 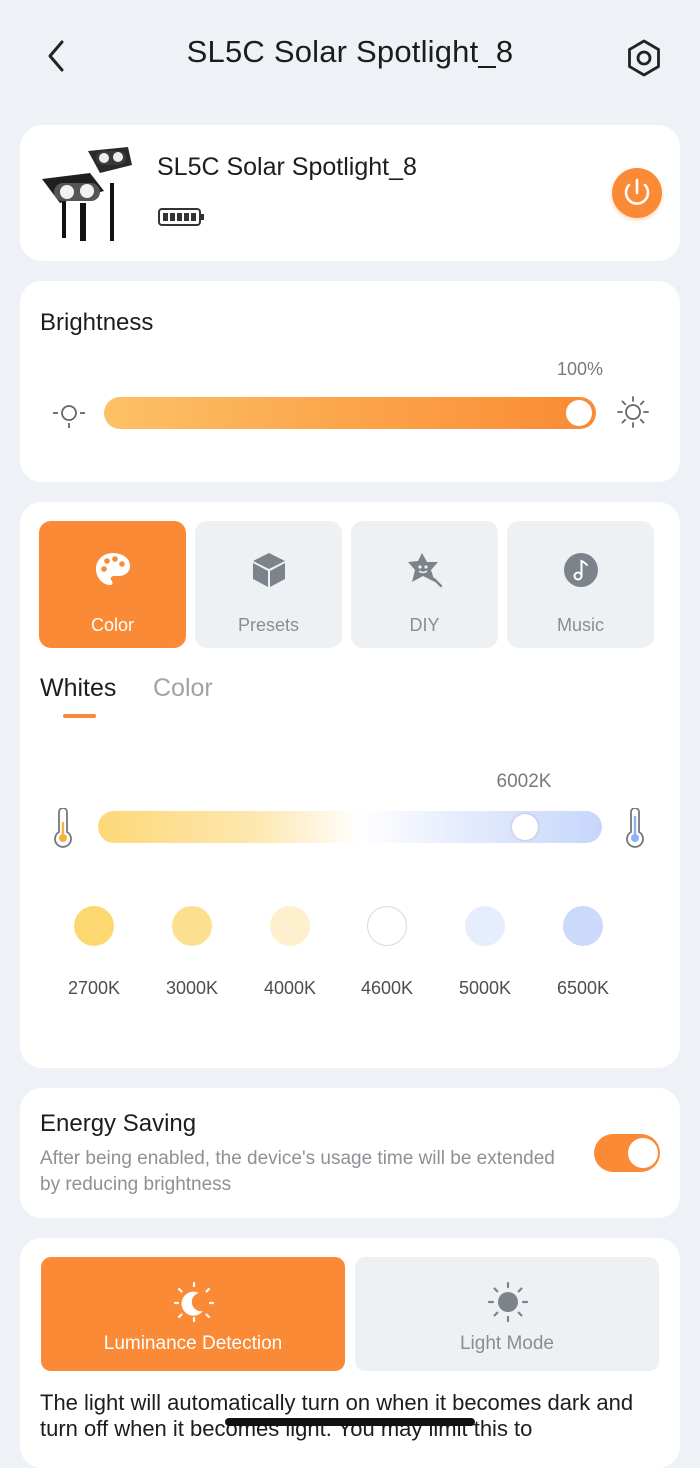 I want to click on preset-label: 4000K, so click(x=290, y=988).